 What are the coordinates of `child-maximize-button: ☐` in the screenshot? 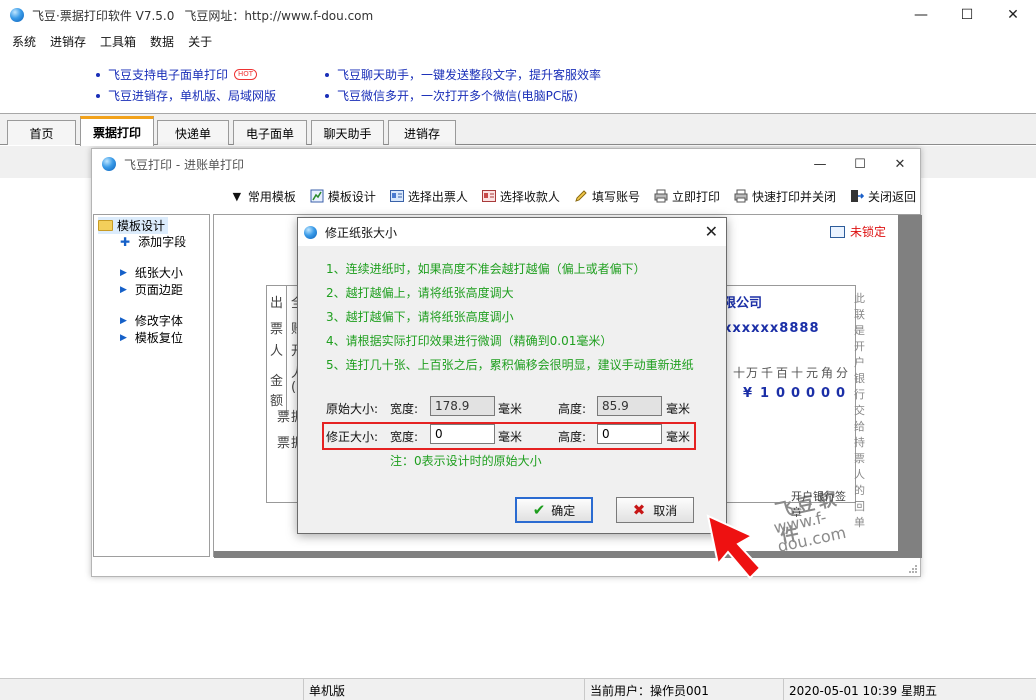 It's located at (860, 164).